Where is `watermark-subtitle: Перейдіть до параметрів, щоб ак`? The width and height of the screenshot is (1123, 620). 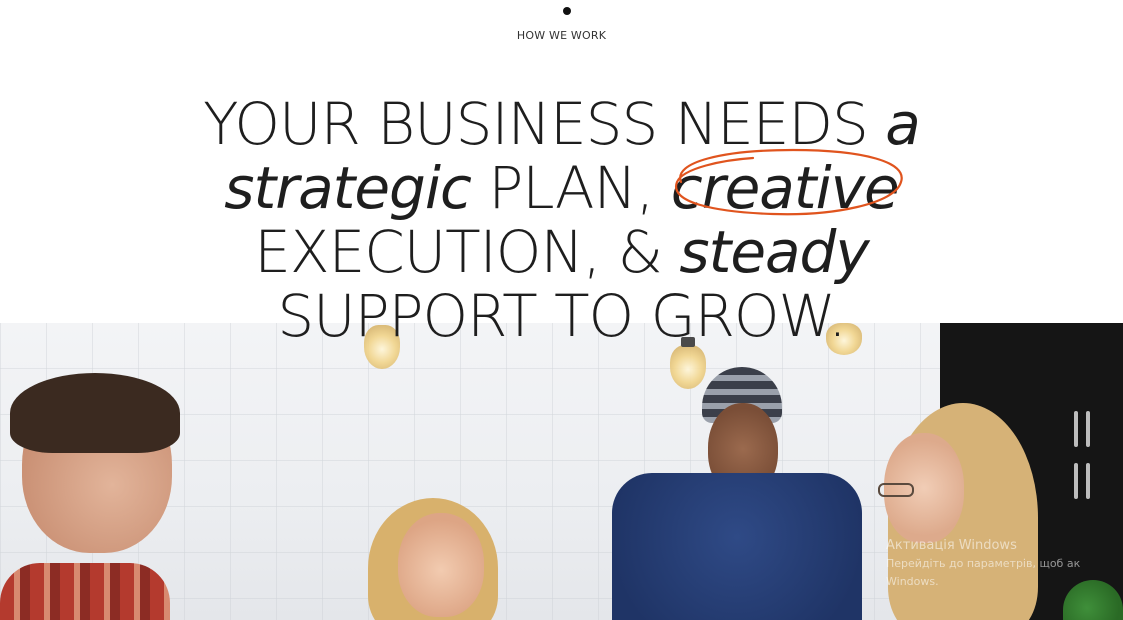
watermark-subtitle: Перейдіть до параметрів, щоб ак is located at coordinates (983, 563).